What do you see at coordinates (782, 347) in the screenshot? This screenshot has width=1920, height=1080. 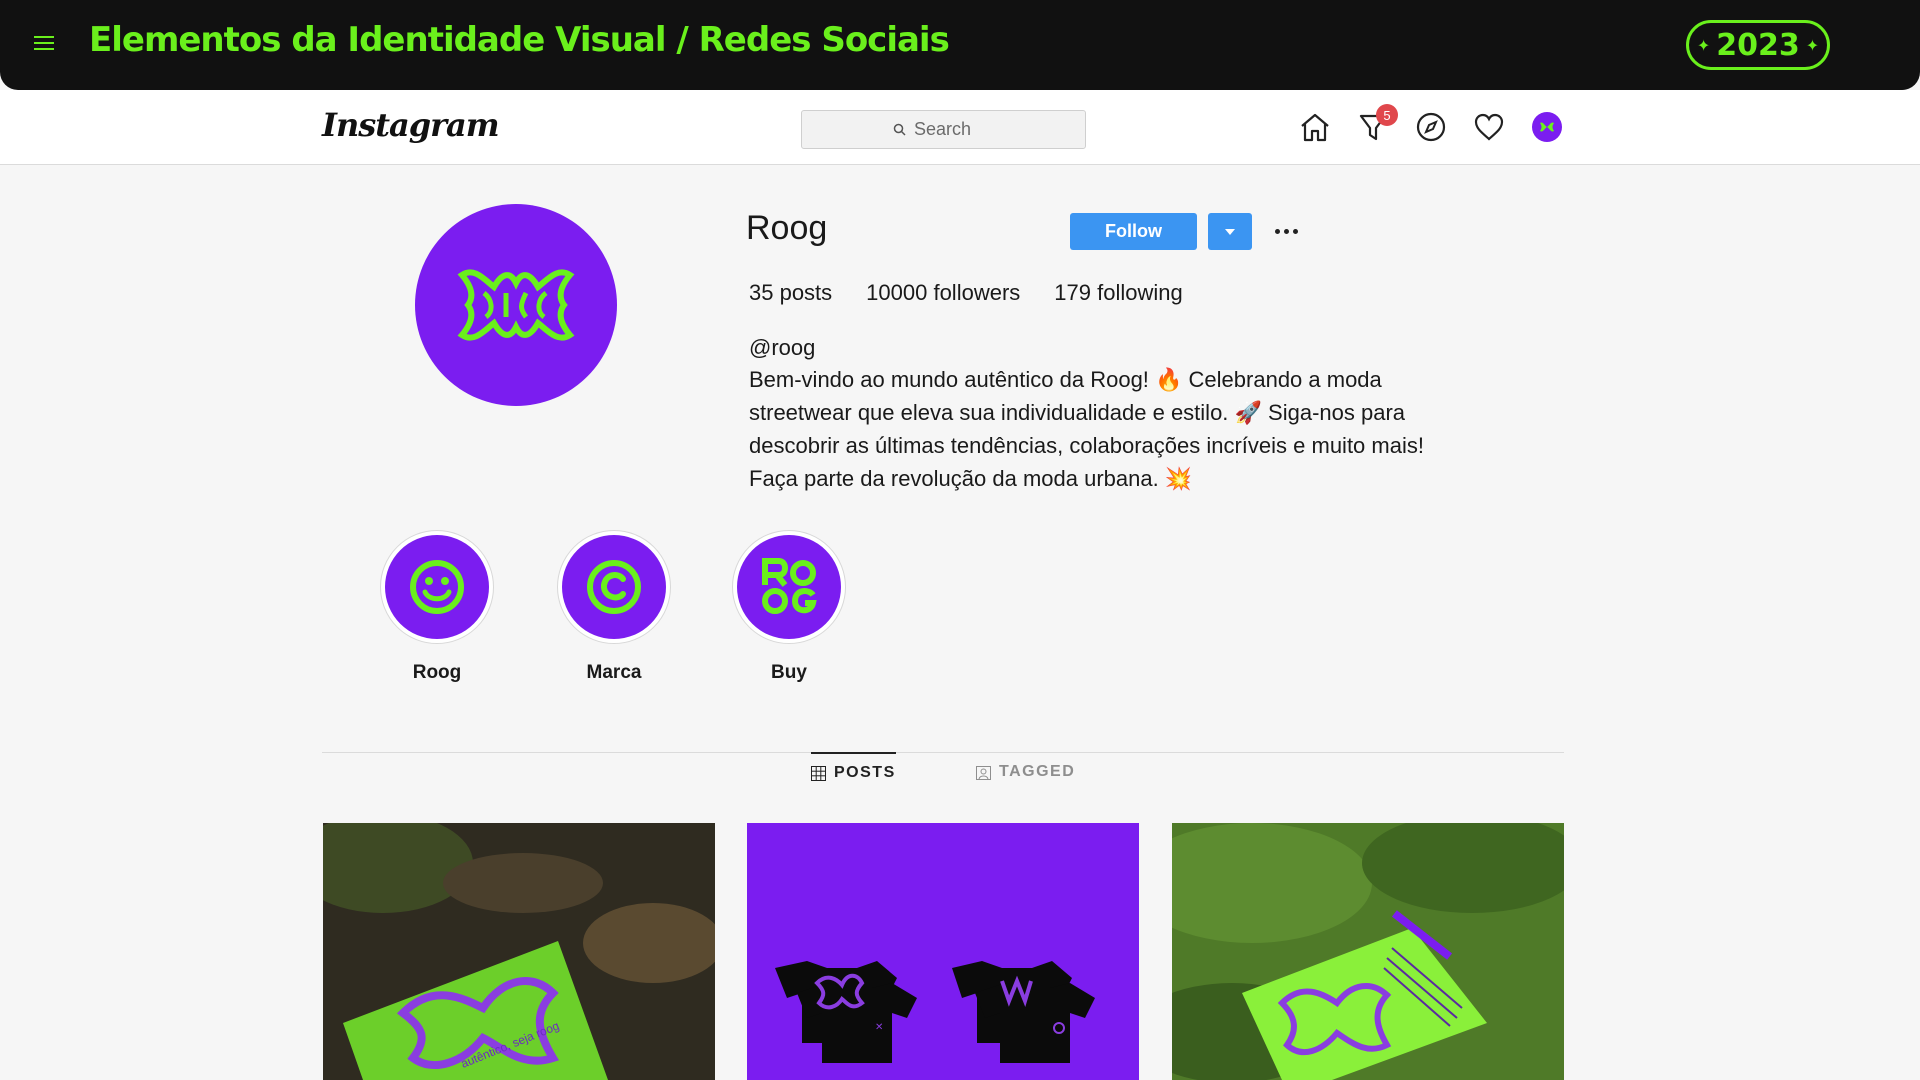 I see `profile-handle: @roog` at bounding box center [782, 347].